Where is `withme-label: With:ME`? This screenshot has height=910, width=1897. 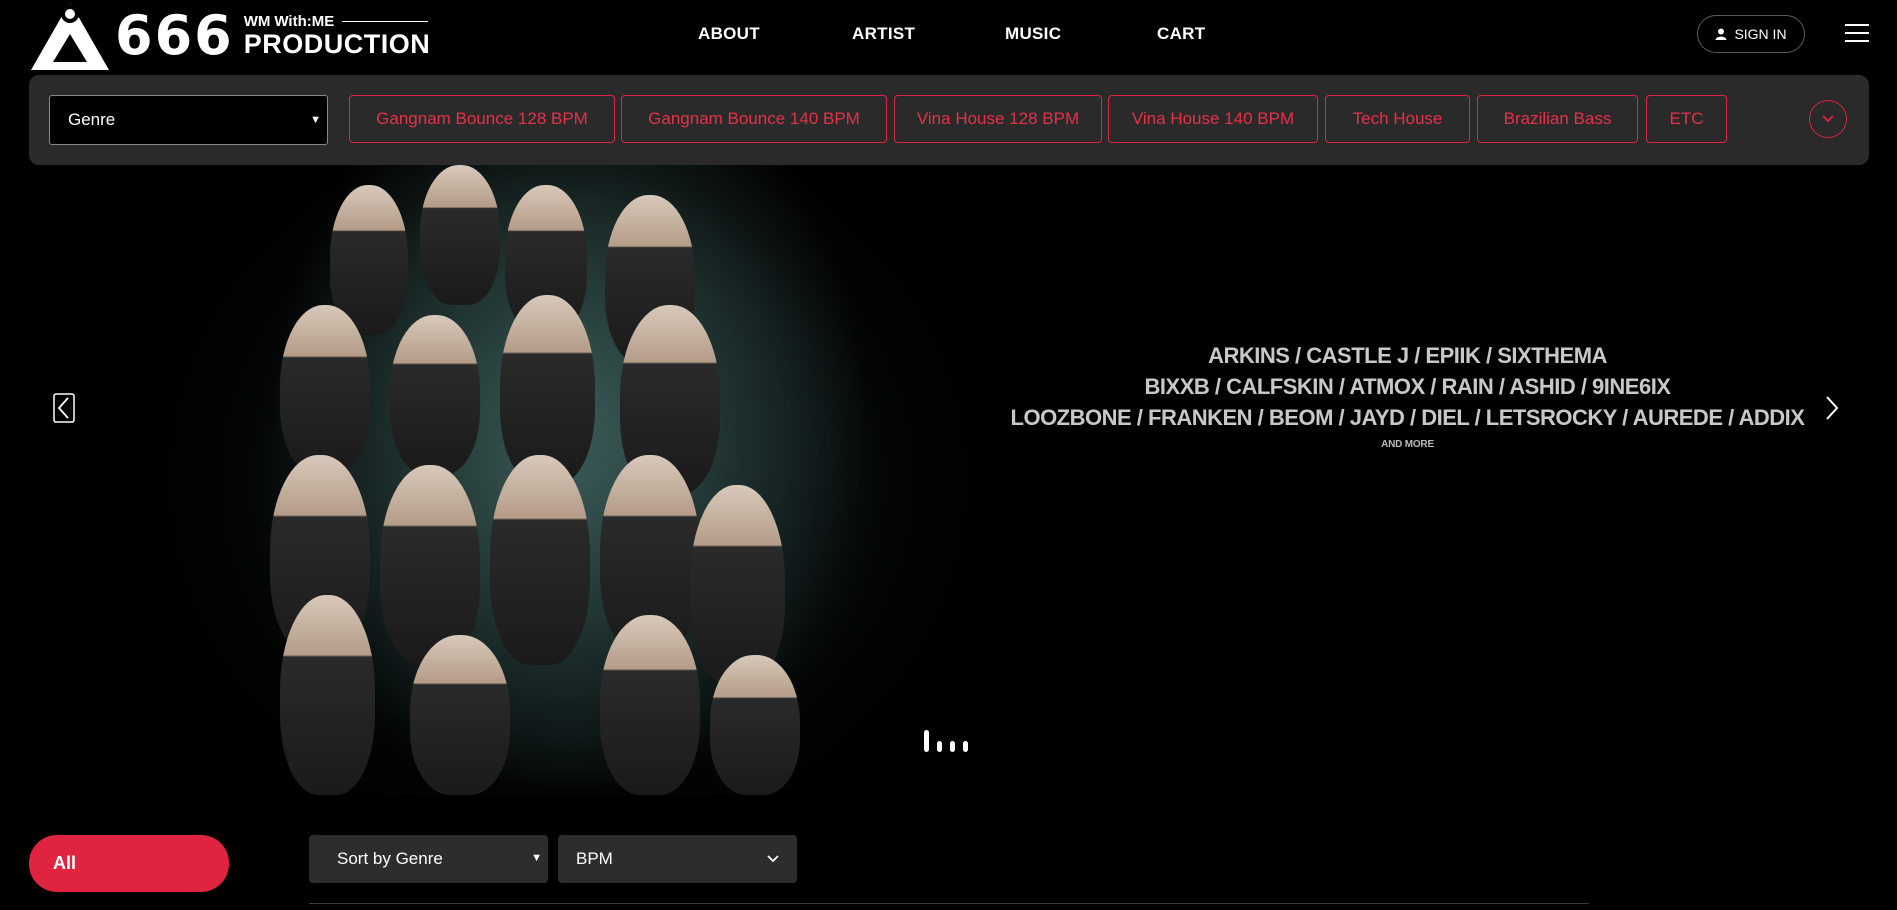
withme-label: With:ME is located at coordinates (304, 22).